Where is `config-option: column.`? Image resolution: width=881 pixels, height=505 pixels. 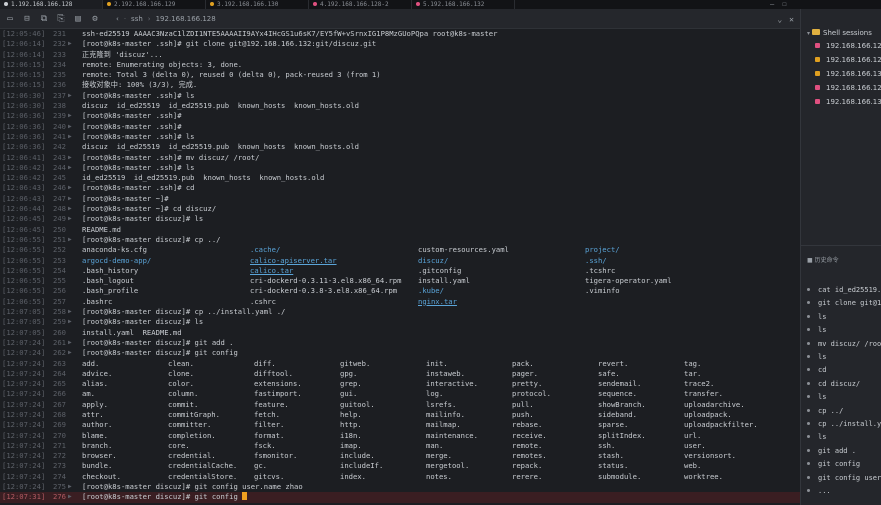 config-option: column. is located at coordinates (183, 394).